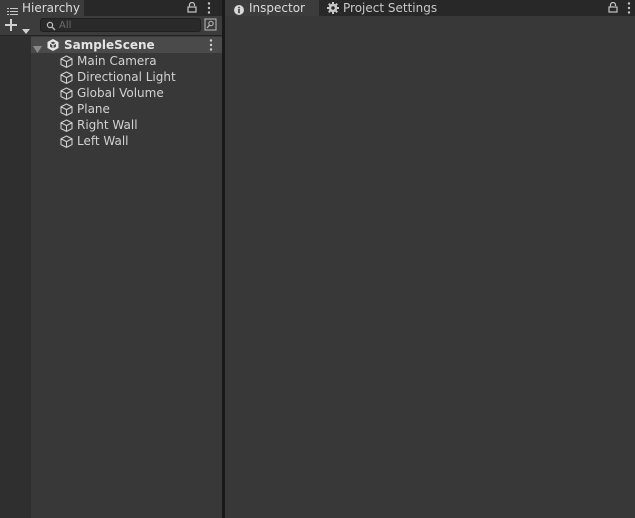 This screenshot has height=518, width=635. What do you see at coordinates (15, 277) in the screenshot?
I see `hierarchy-gutter` at bounding box center [15, 277].